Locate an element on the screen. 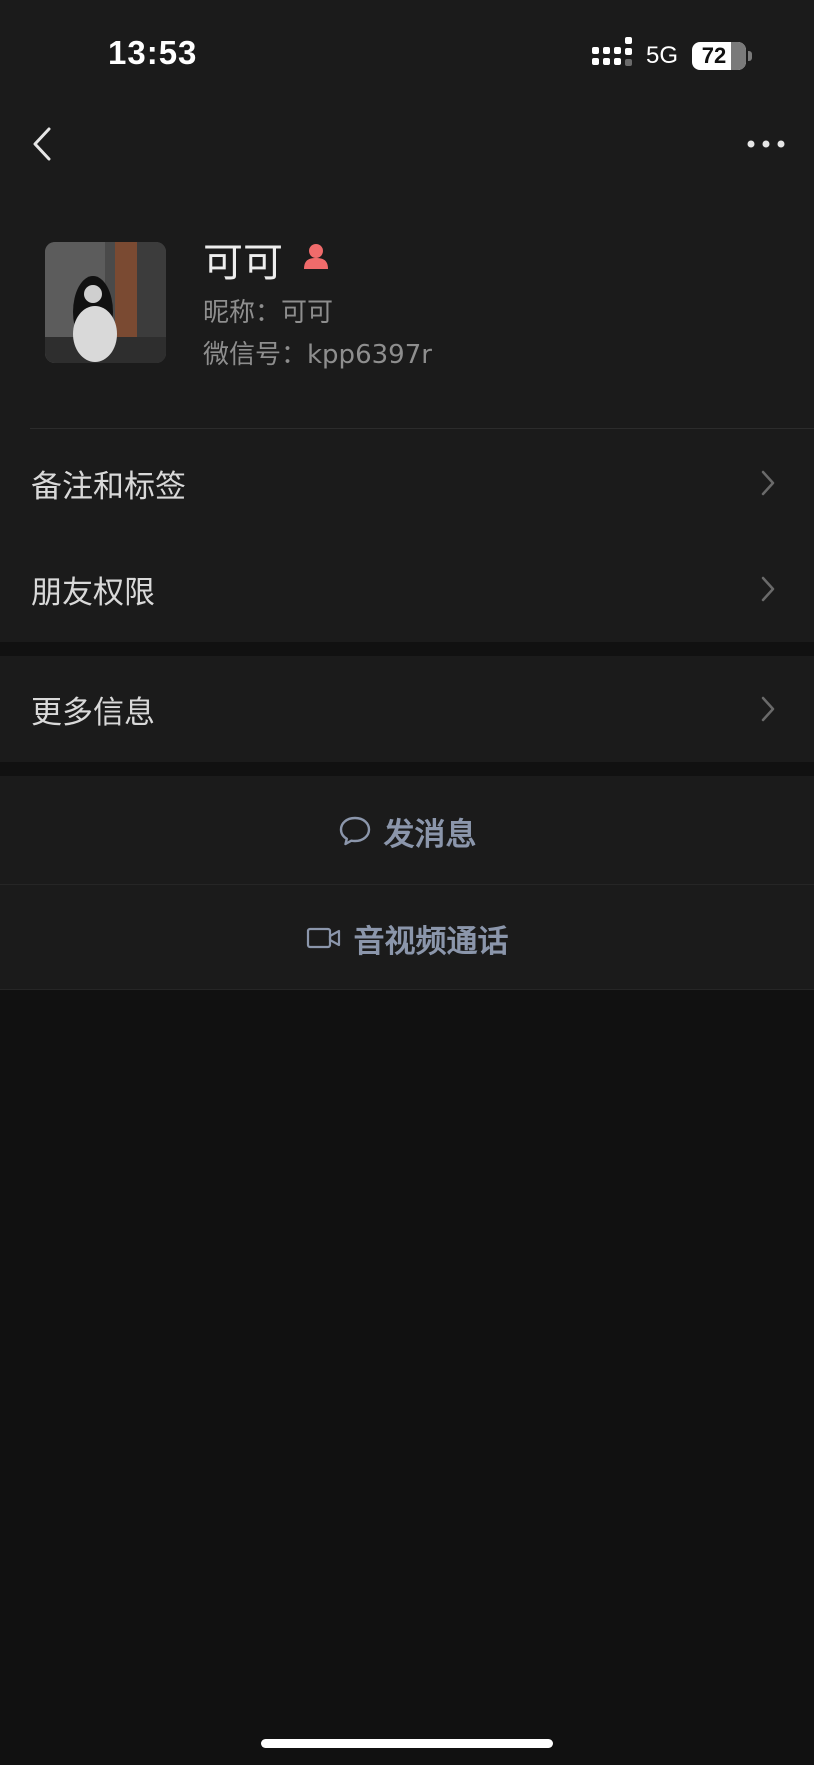  chevron-left-icon is located at coordinates (42, 144).